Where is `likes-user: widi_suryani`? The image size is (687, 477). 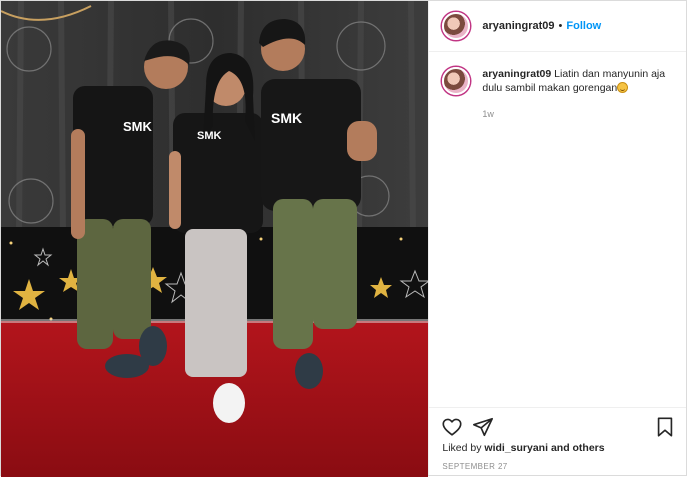 likes-user: widi_suryani is located at coordinates (516, 448).